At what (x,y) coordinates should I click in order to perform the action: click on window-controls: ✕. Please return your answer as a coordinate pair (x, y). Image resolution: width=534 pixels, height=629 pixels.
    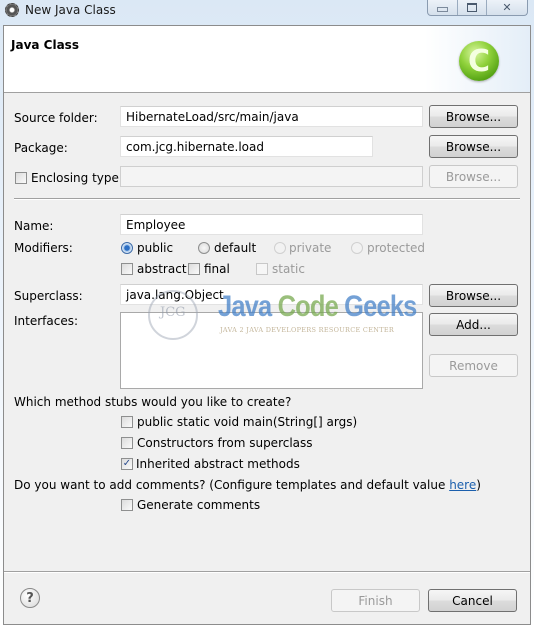
    Looking at the image, I should click on (477, 8).